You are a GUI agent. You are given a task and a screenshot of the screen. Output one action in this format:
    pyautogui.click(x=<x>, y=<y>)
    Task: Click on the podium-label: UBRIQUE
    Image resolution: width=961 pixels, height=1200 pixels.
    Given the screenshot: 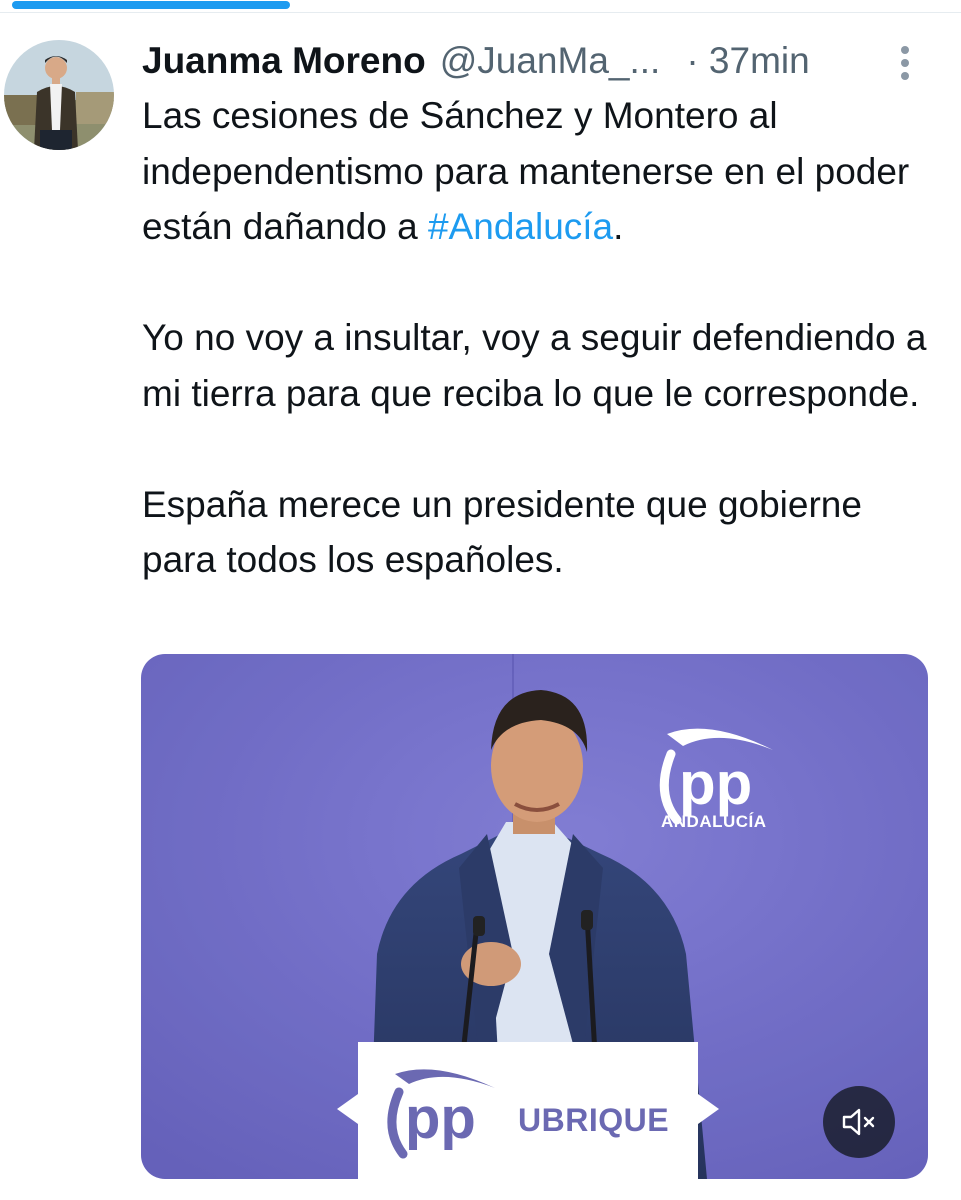 What is the action you would take?
    pyautogui.click(x=594, y=1120)
    